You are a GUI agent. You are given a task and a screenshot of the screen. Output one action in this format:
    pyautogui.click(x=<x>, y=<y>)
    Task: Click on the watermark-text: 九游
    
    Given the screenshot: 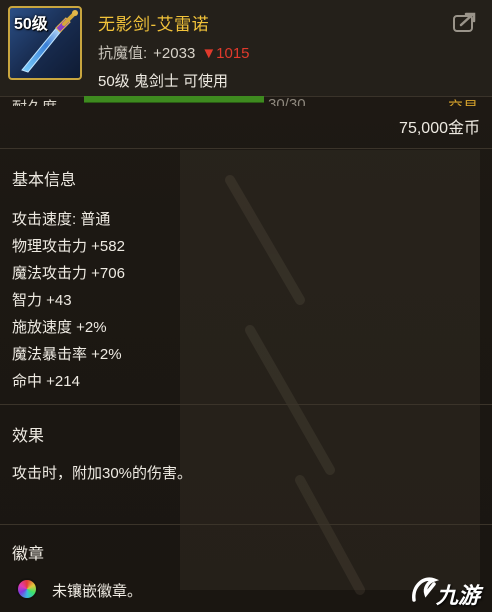 What is the action you would take?
    pyautogui.click(x=458, y=595)
    